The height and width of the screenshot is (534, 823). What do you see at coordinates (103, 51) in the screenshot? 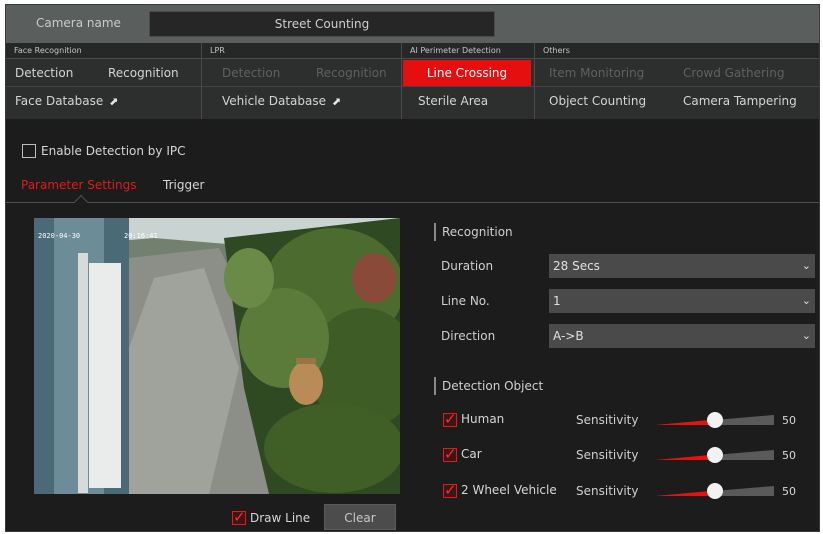
I see `face-recognition-header: Face Recognition` at bounding box center [103, 51].